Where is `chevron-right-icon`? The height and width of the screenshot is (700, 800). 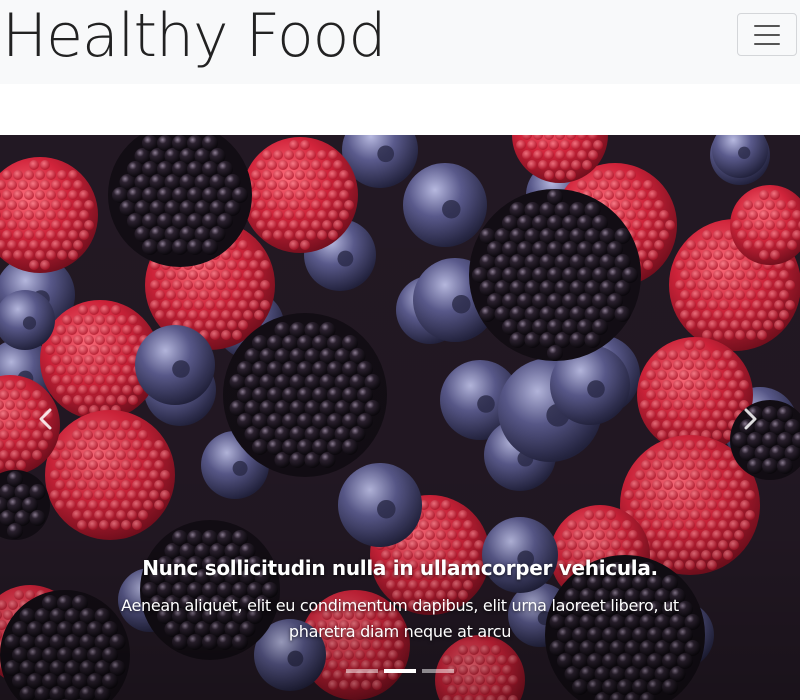 chevron-right-icon is located at coordinates (750, 419).